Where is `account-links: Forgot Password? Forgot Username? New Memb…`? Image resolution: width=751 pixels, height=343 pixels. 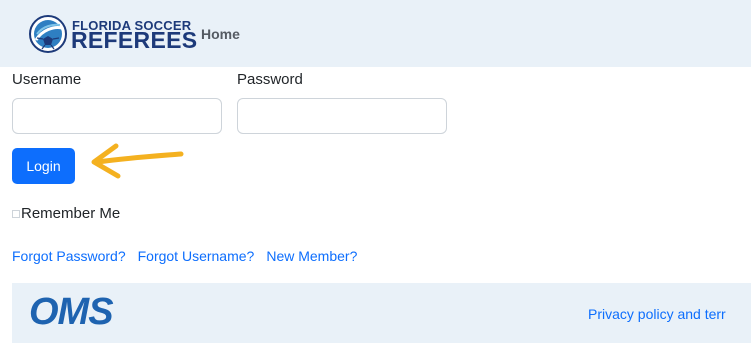
account-links: Forgot Password? Forgot Username? New Memb… is located at coordinates (190, 256).